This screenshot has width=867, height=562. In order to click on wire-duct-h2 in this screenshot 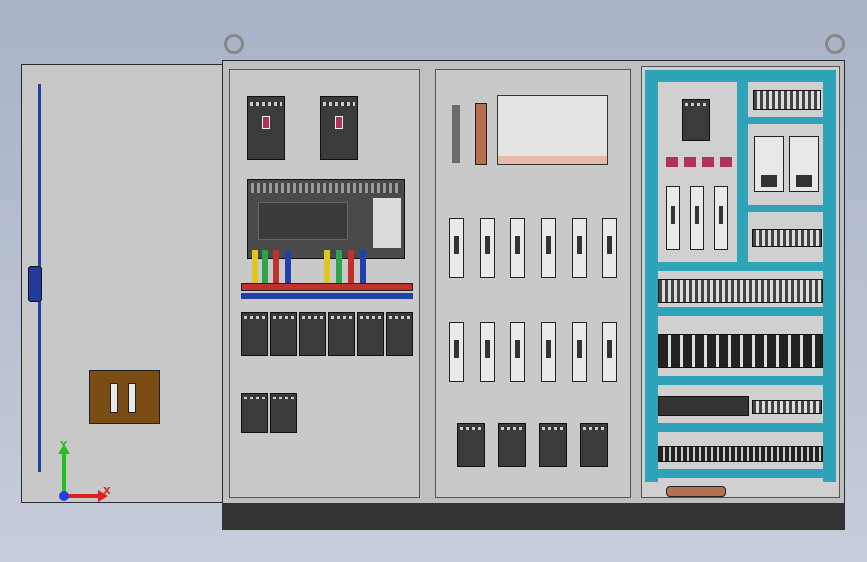, I will do `click(740, 311)`.